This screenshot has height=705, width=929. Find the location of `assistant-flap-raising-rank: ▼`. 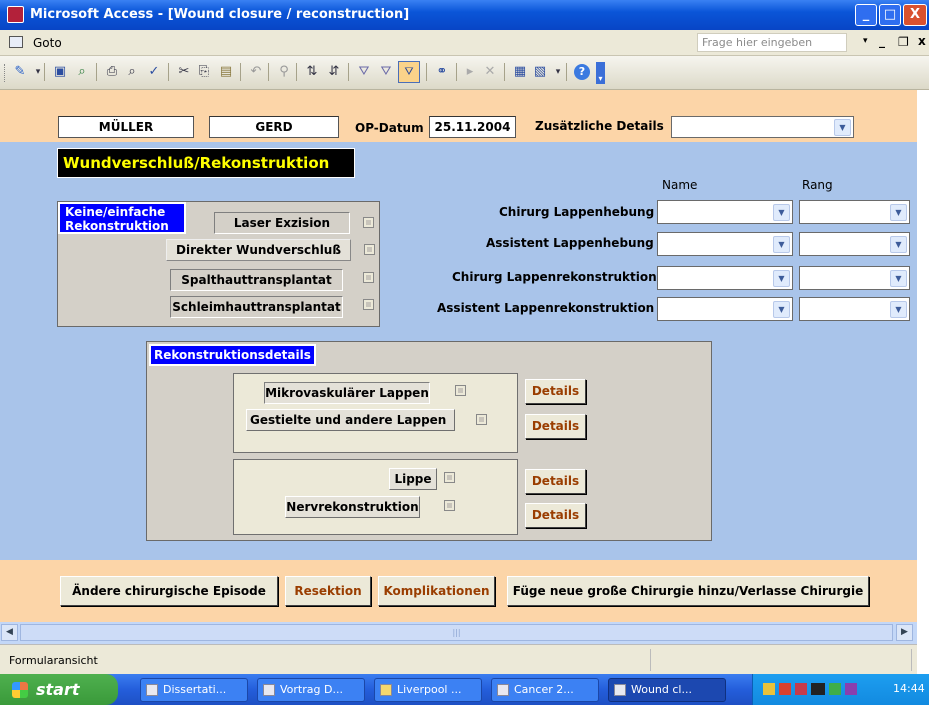

assistant-flap-raising-rank: ▼ is located at coordinates (854, 244).